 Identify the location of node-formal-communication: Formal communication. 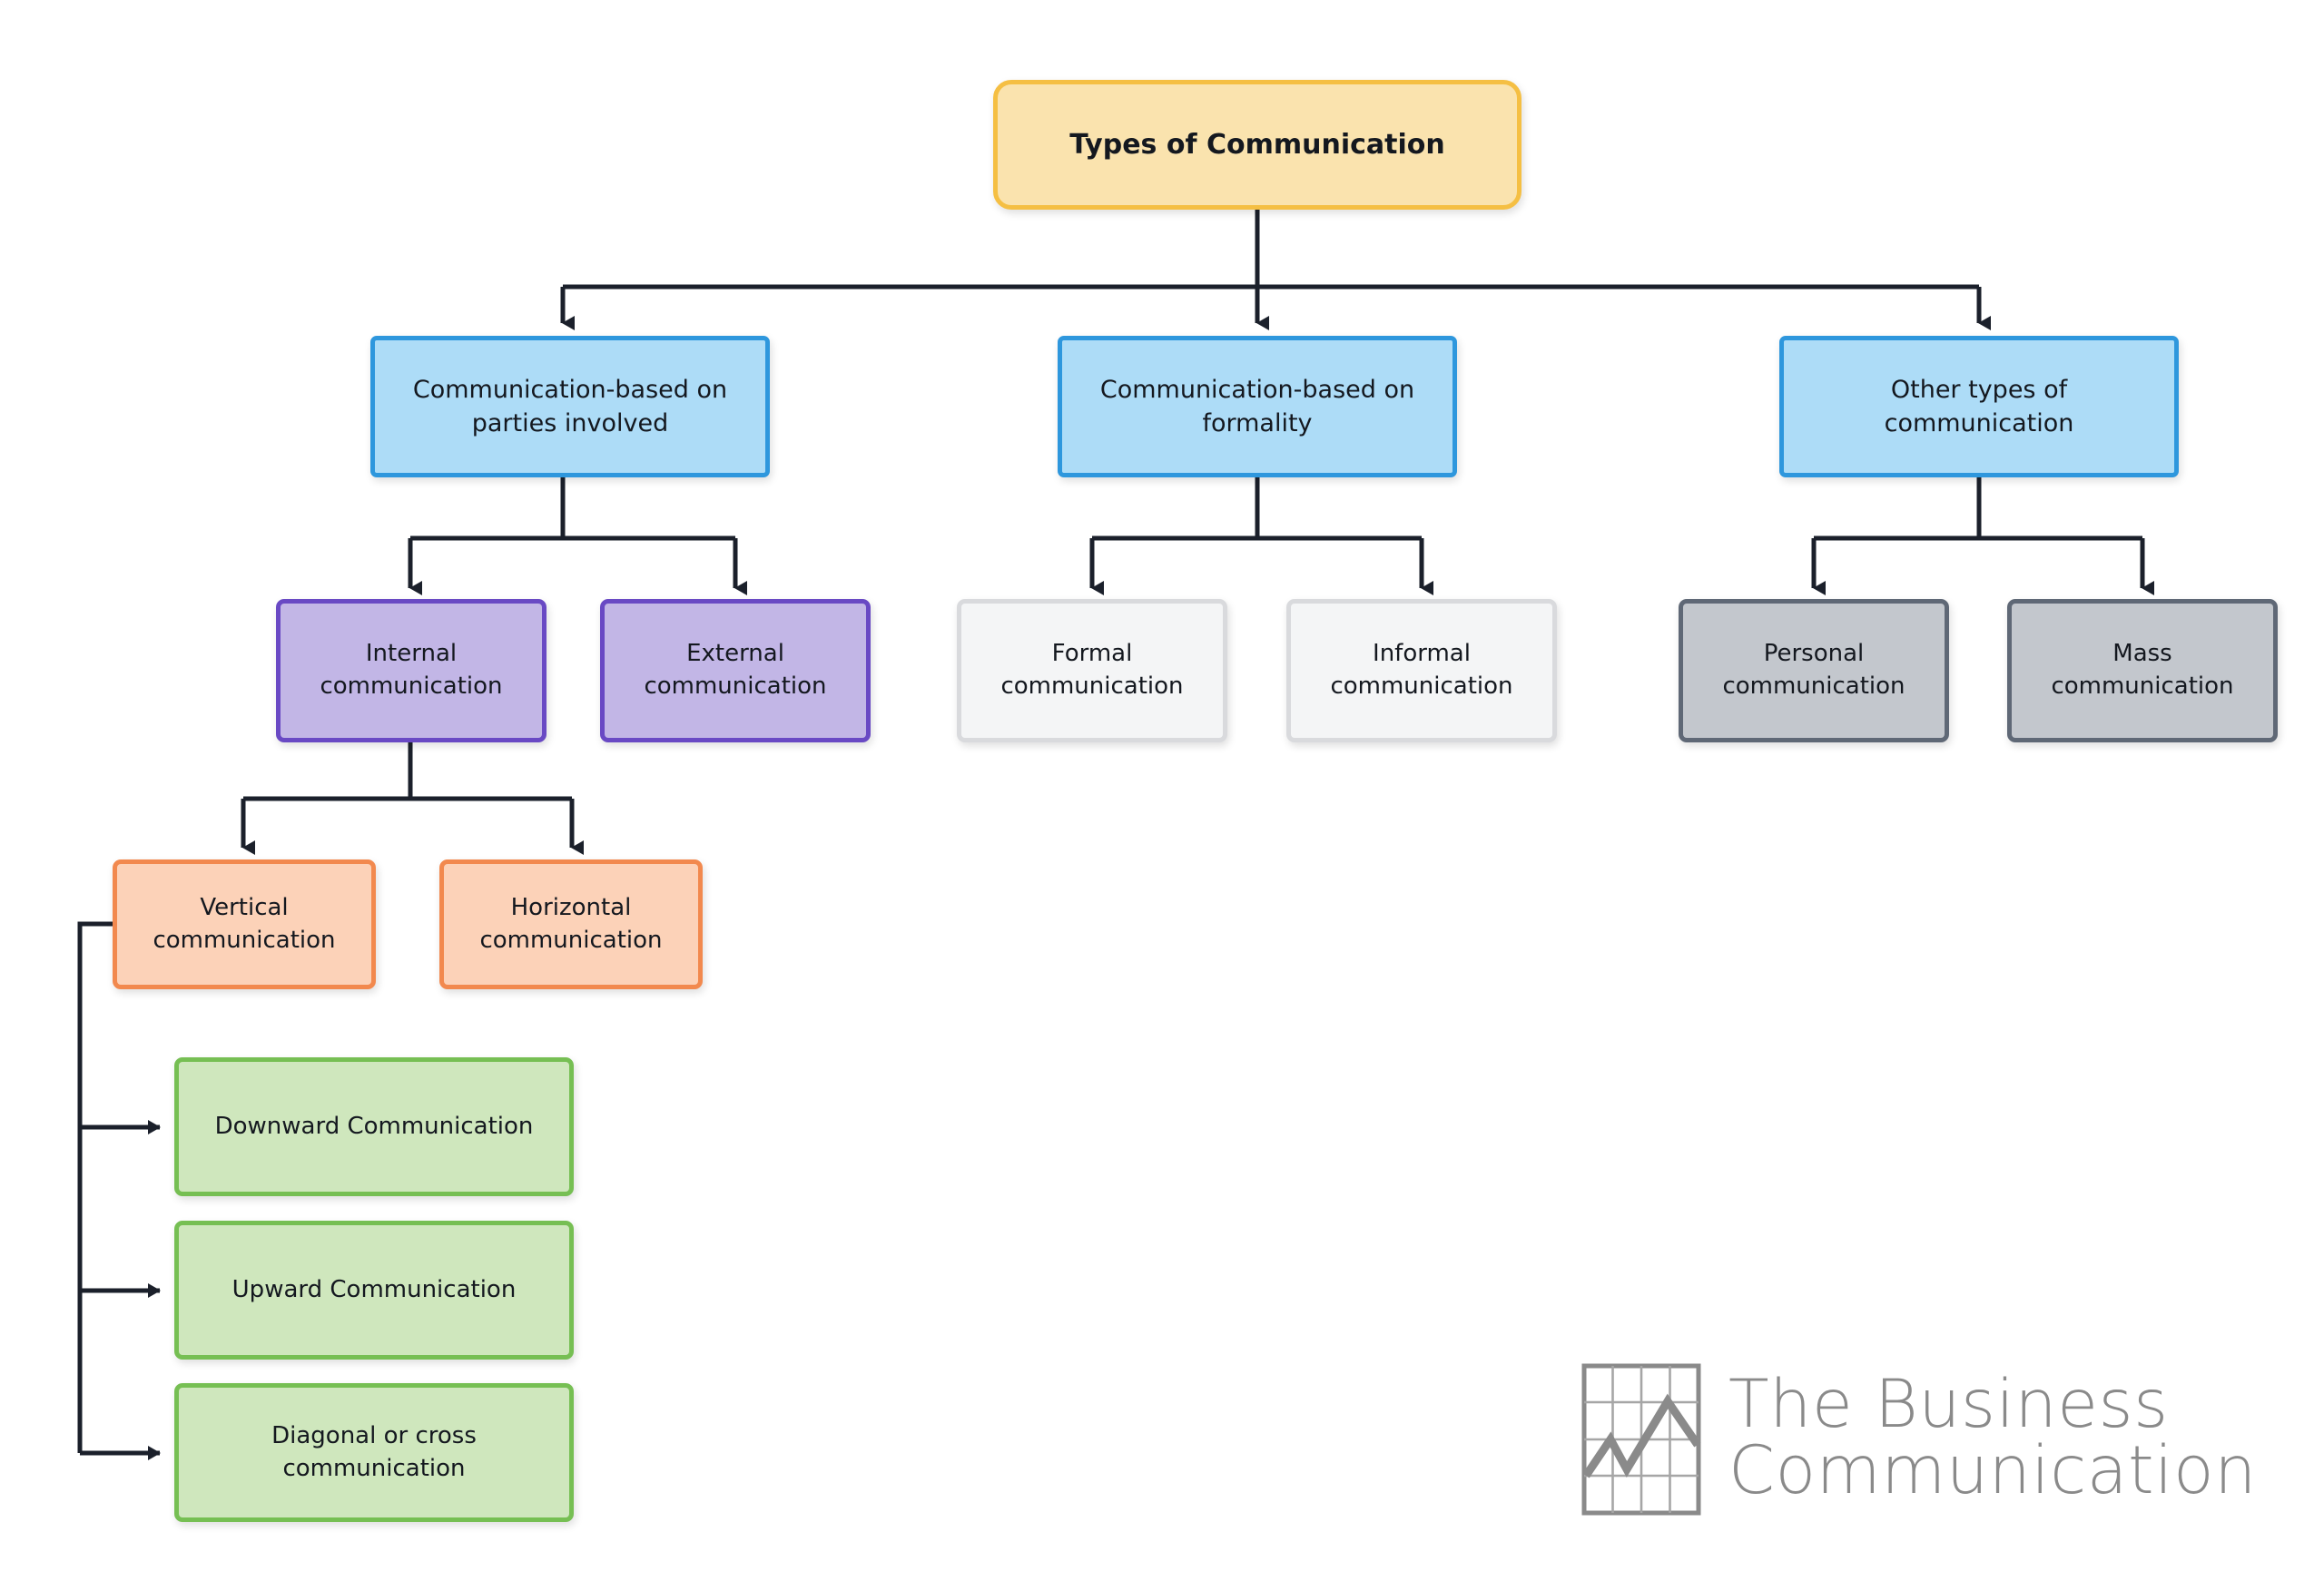
(1092, 670).